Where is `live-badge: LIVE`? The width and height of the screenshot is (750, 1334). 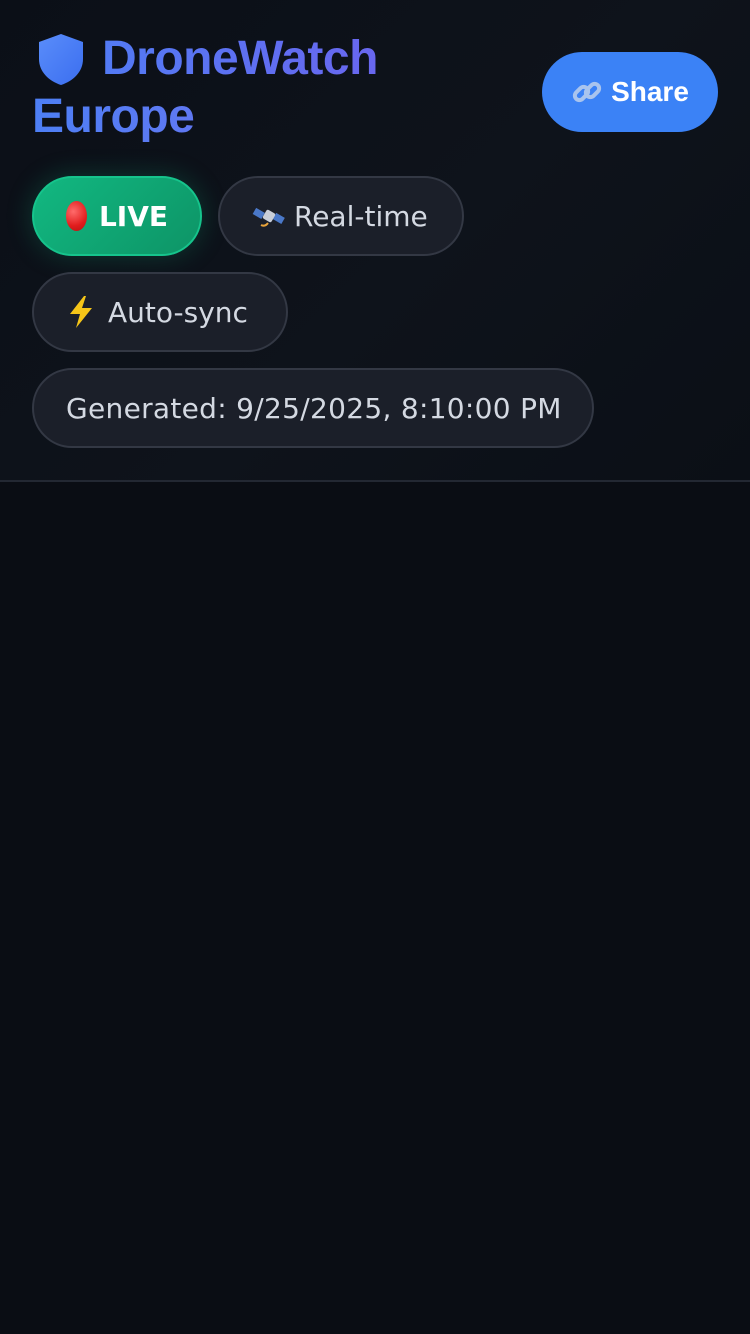
live-badge: LIVE is located at coordinates (117, 216).